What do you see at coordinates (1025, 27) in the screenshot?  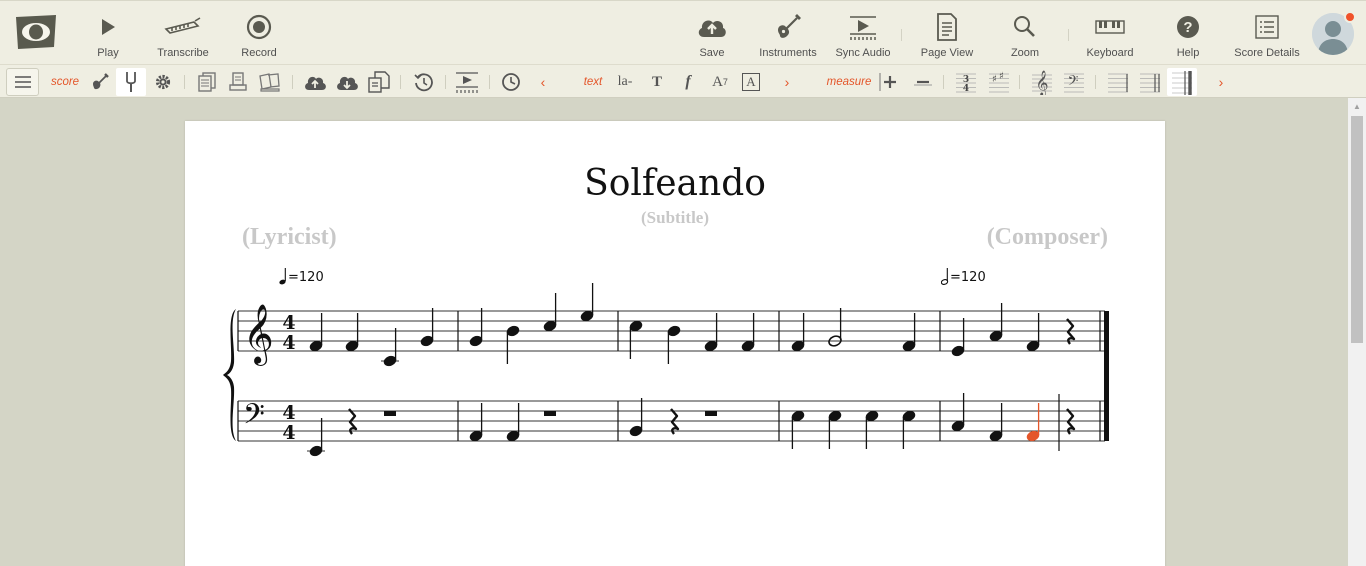 I see `search-icon` at bounding box center [1025, 27].